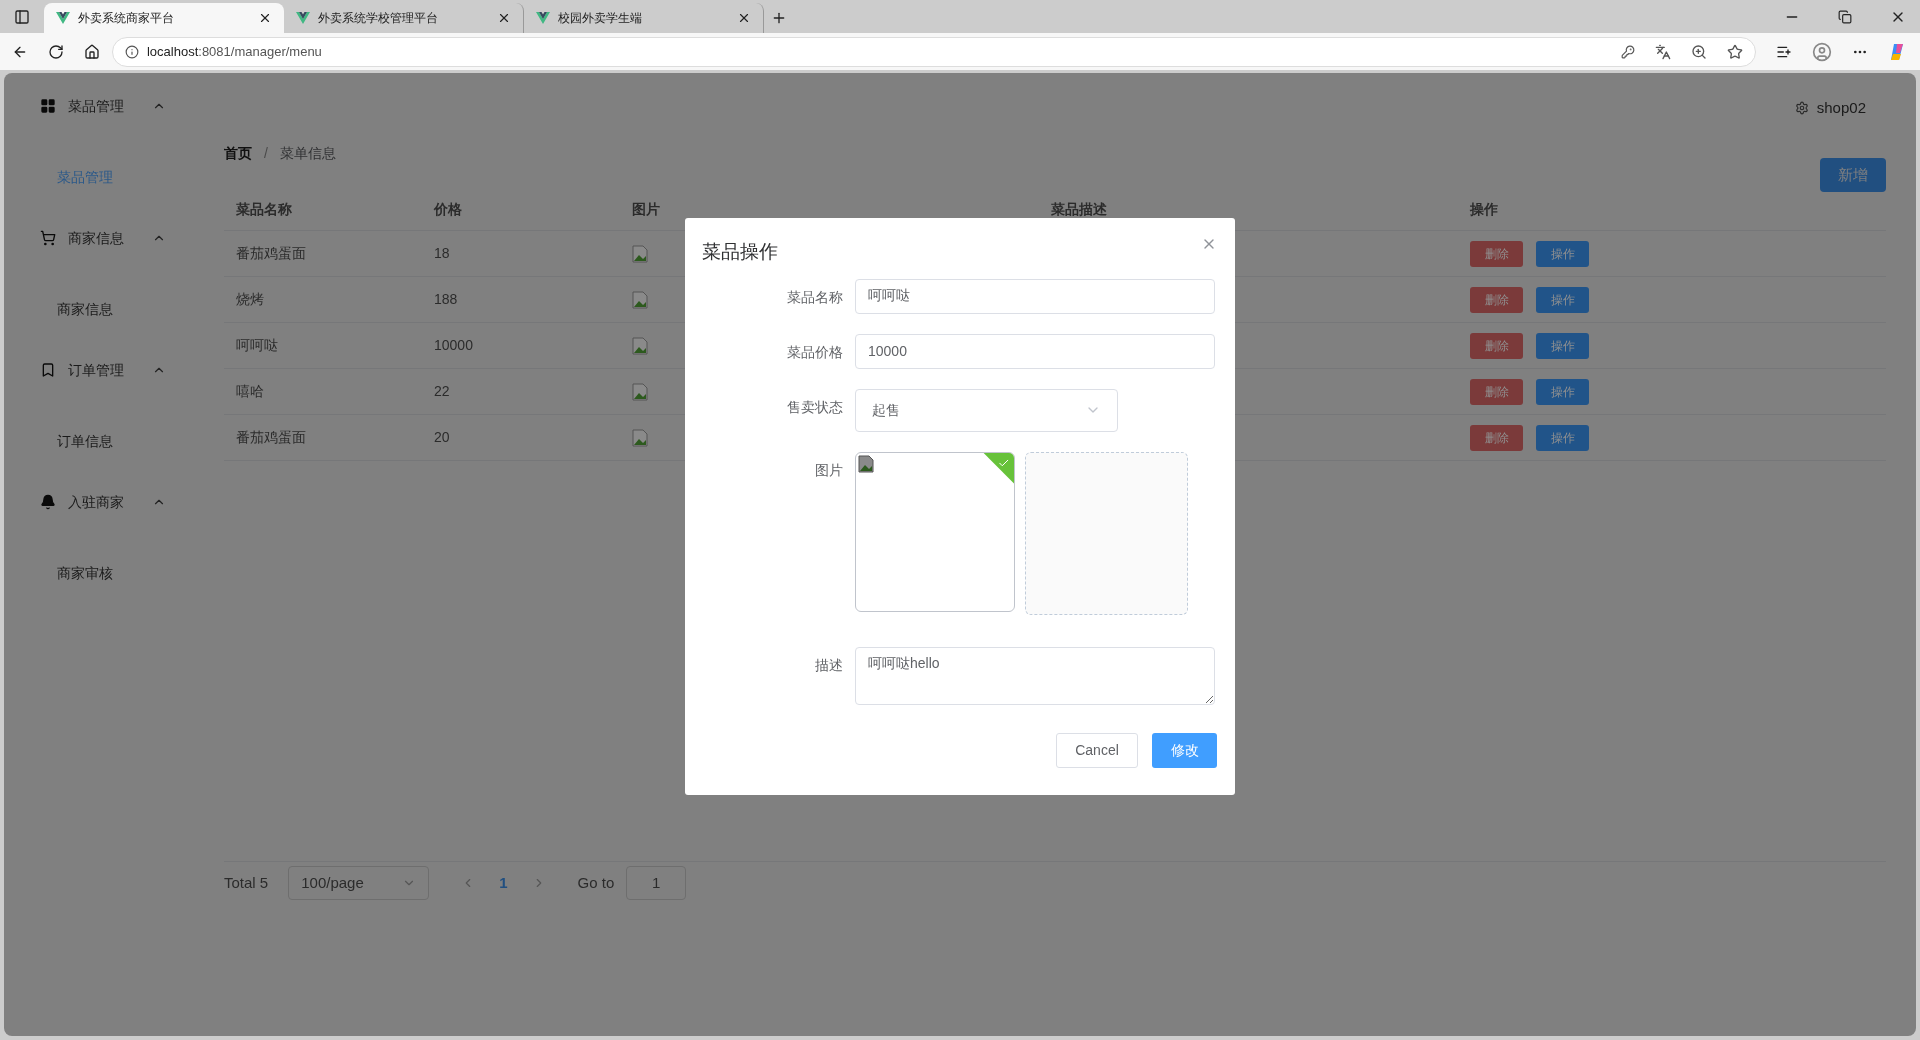  I want to click on breadcrumb-item: 首页, so click(238, 153).